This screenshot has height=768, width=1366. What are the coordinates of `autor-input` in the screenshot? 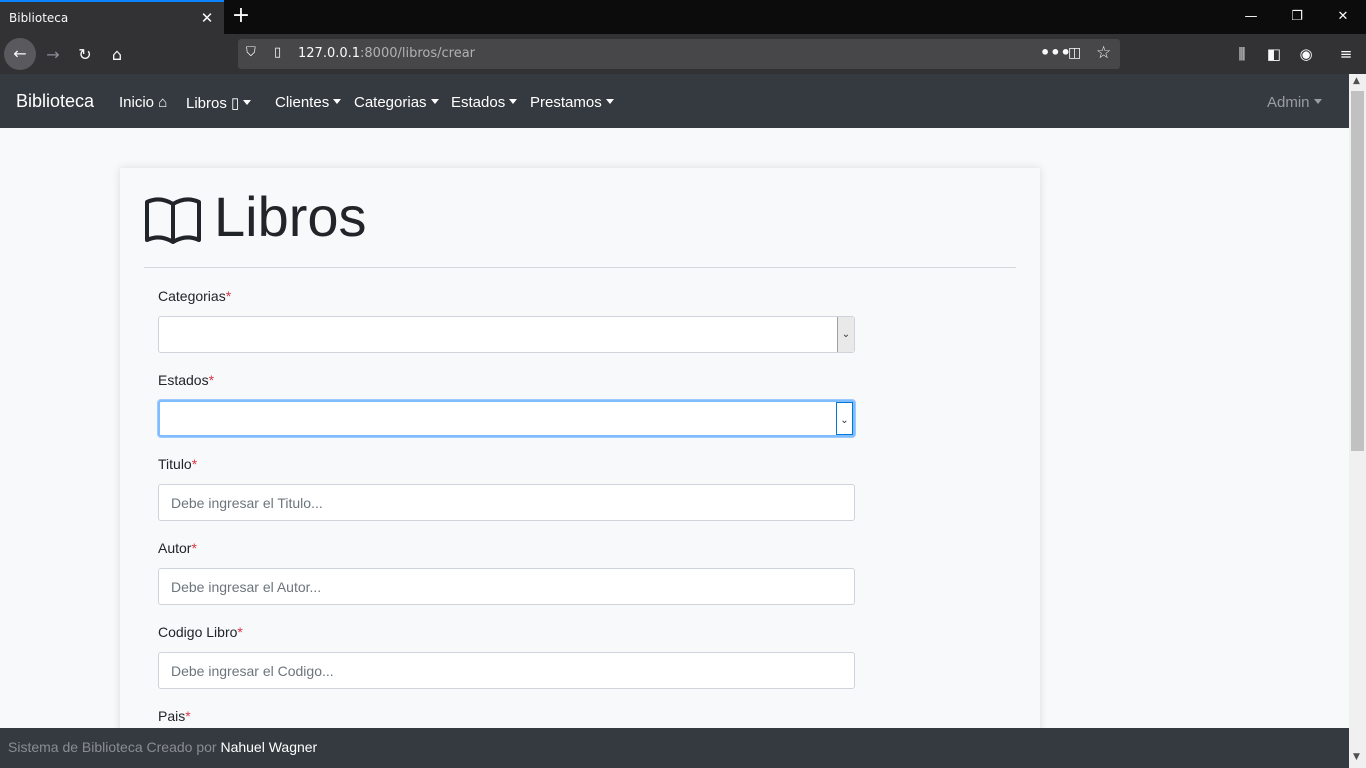 It's located at (506, 586).